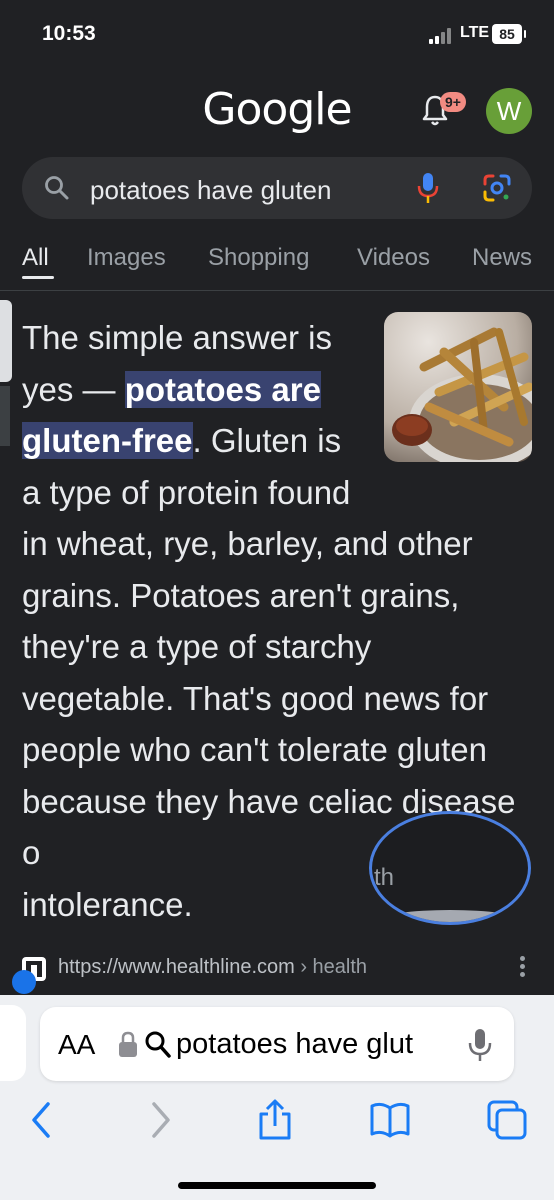 Image resolution: width=554 pixels, height=1200 pixels. What do you see at coordinates (497, 188) in the screenshot?
I see `google-lens-icon` at bounding box center [497, 188].